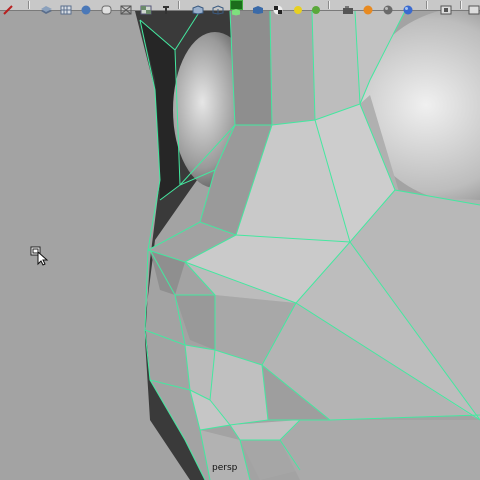 This screenshot has width=480, height=480. I want to click on light-yellow-icon, so click(298, 7).